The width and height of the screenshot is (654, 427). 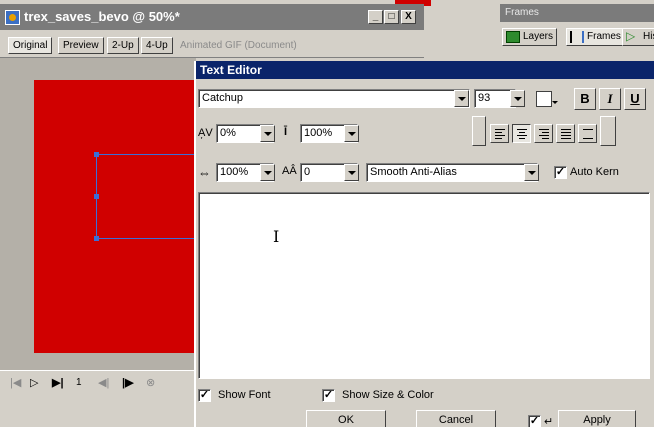 What do you see at coordinates (289, 171) in the screenshot?
I see `baseline-shift-icon: AÂ` at bounding box center [289, 171].